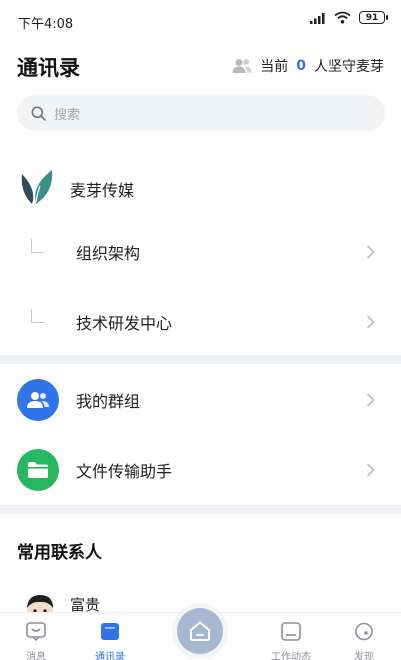 This screenshot has height=660, width=401. What do you see at coordinates (124, 471) in the screenshot?
I see `tool-label: 文件传输助手` at bounding box center [124, 471].